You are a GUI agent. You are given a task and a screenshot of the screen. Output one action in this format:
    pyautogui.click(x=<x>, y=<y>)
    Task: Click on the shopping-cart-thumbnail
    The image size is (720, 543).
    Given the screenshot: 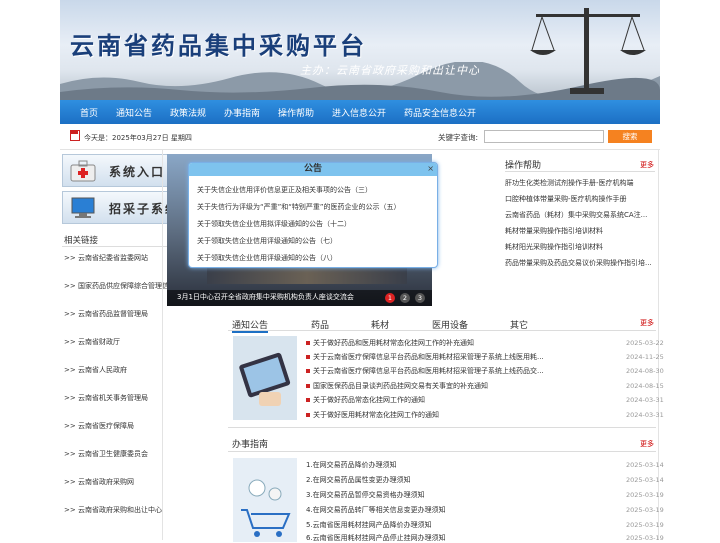 What is the action you would take?
    pyautogui.click(x=265, y=500)
    